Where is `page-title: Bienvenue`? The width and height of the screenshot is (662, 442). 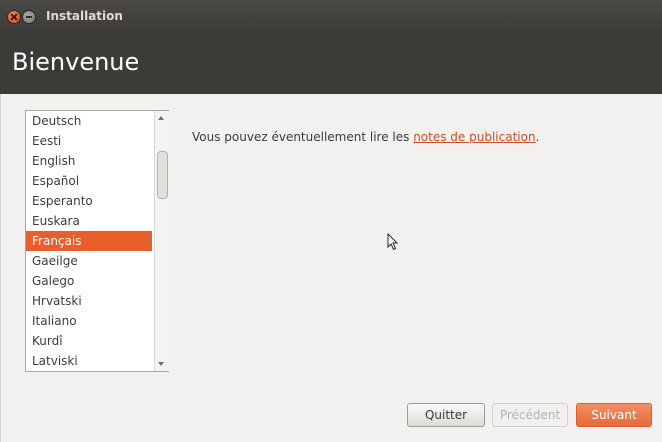
page-title: Bienvenue is located at coordinates (76, 62).